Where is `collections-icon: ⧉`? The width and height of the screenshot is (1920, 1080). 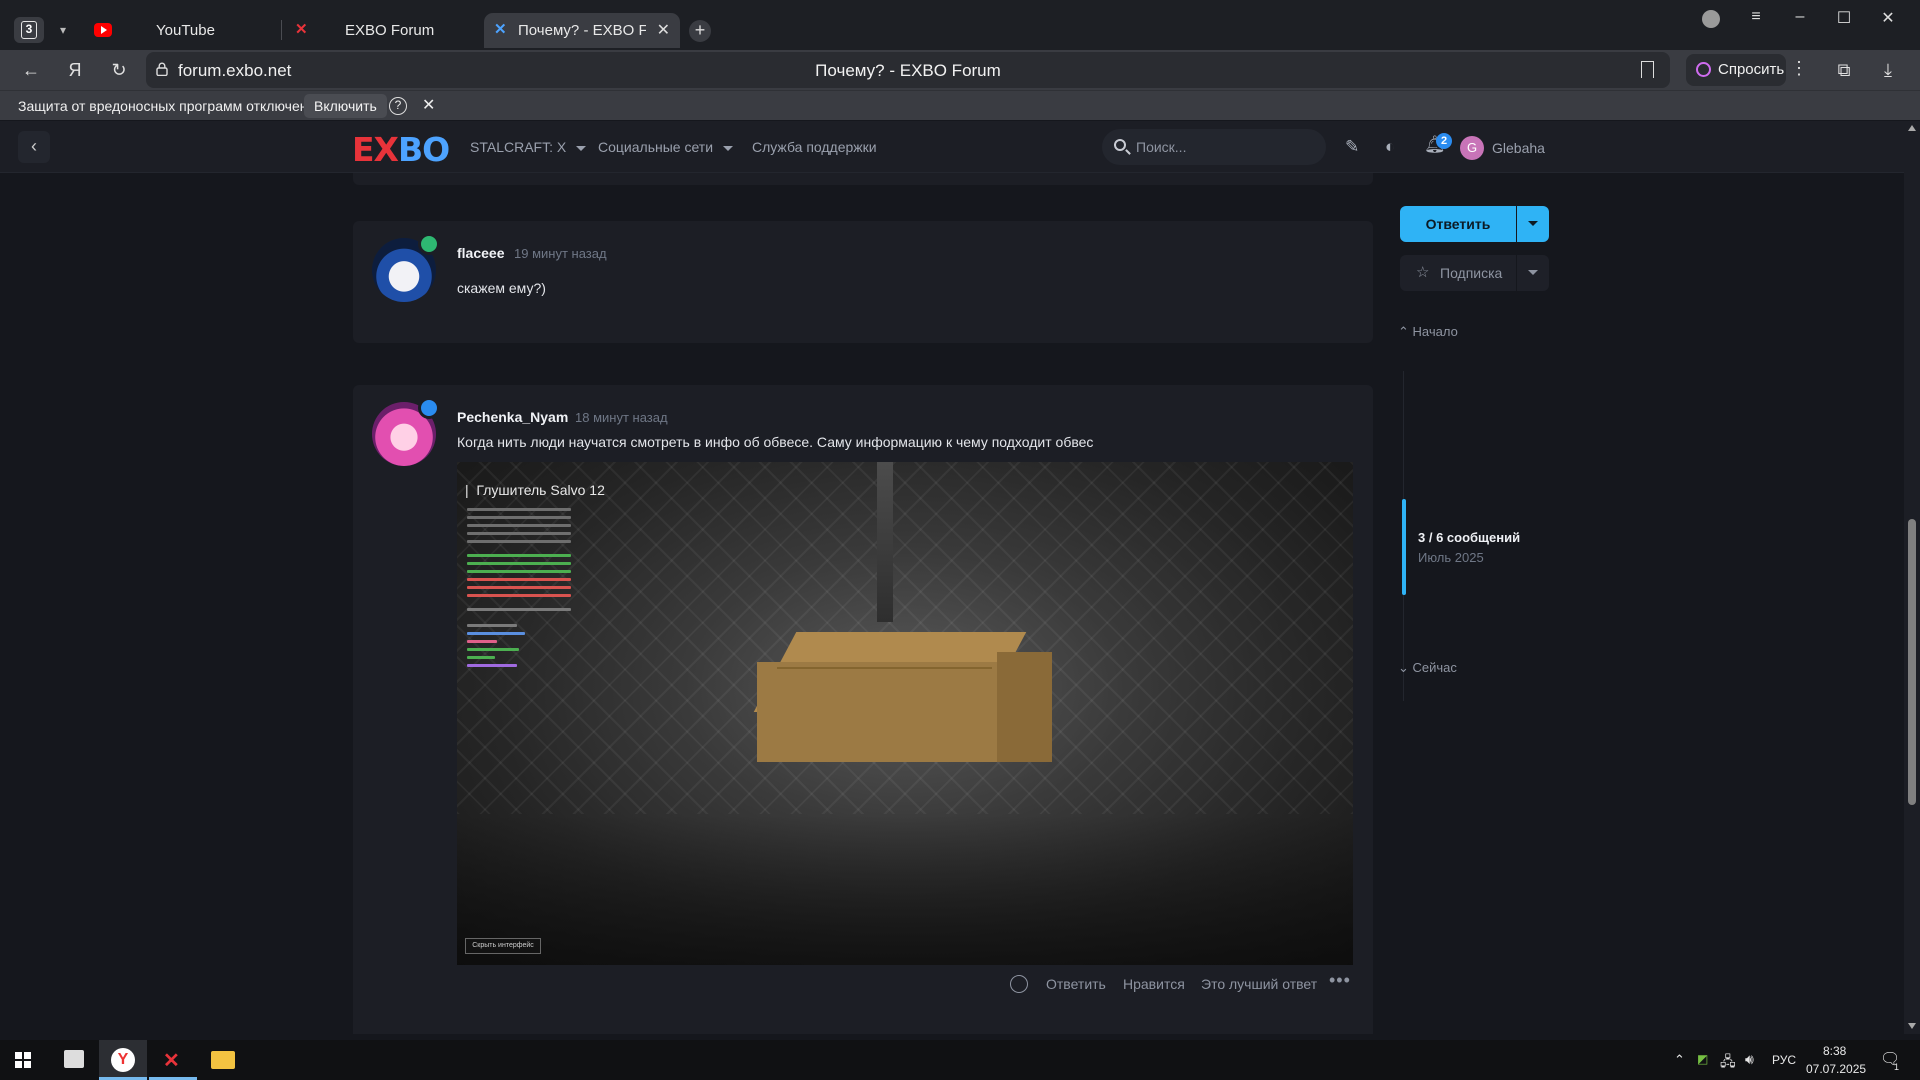
collections-icon: ⧉ is located at coordinates (1844, 70).